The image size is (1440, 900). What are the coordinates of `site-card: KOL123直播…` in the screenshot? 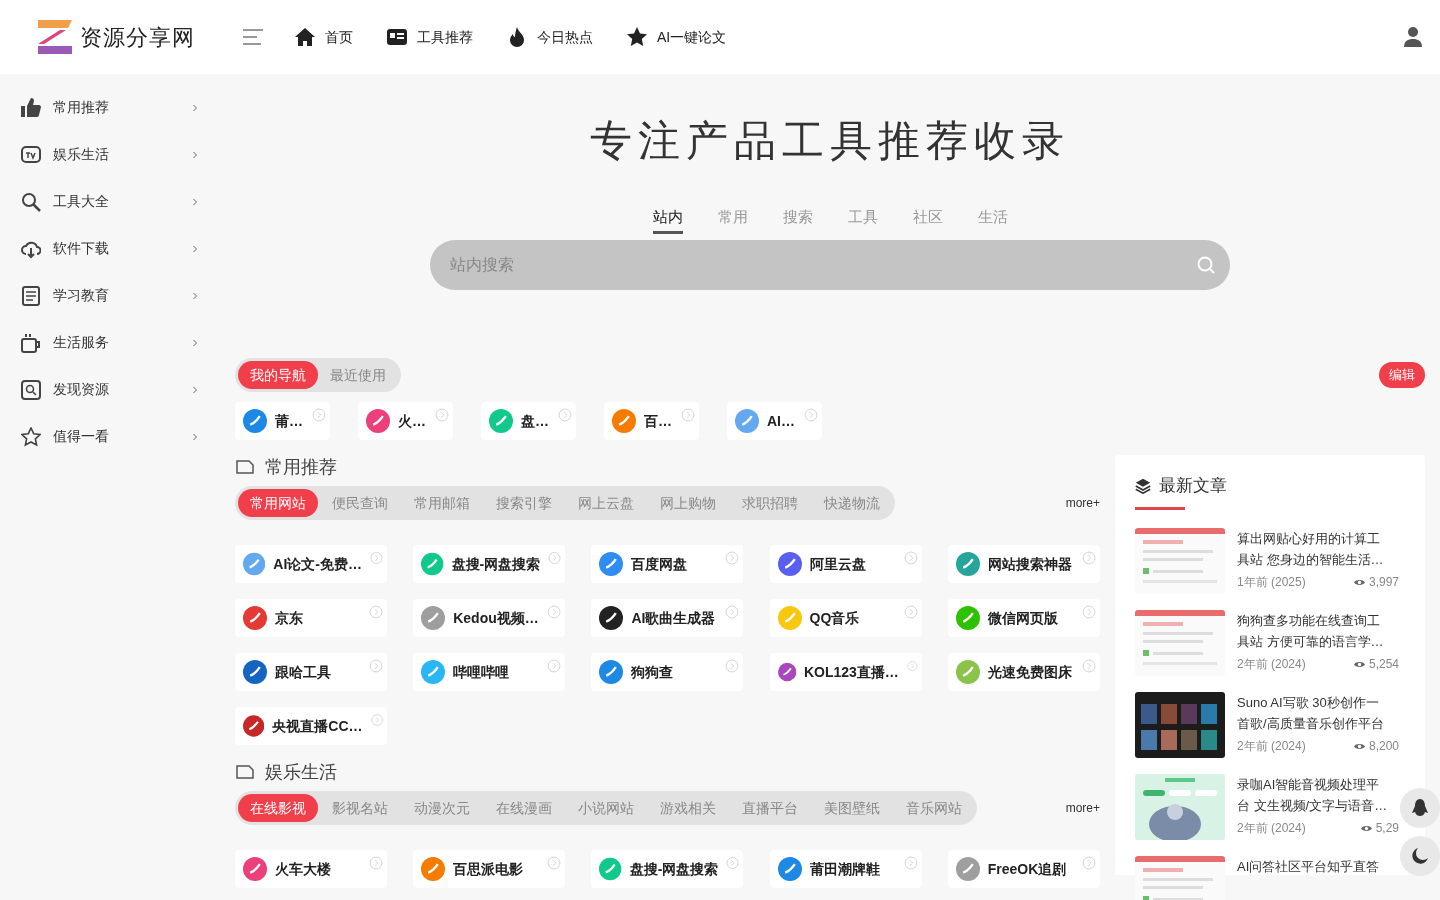 It's located at (845, 672).